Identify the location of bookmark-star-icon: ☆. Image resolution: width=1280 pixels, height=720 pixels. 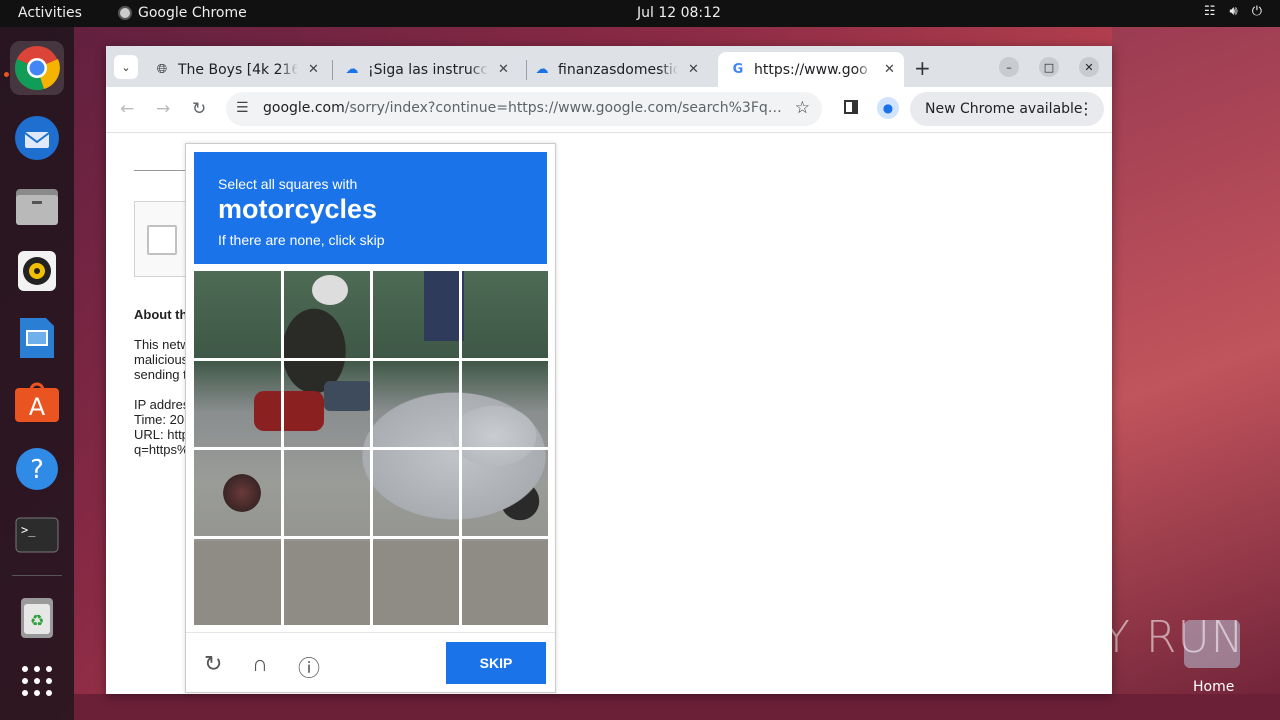
(802, 108).